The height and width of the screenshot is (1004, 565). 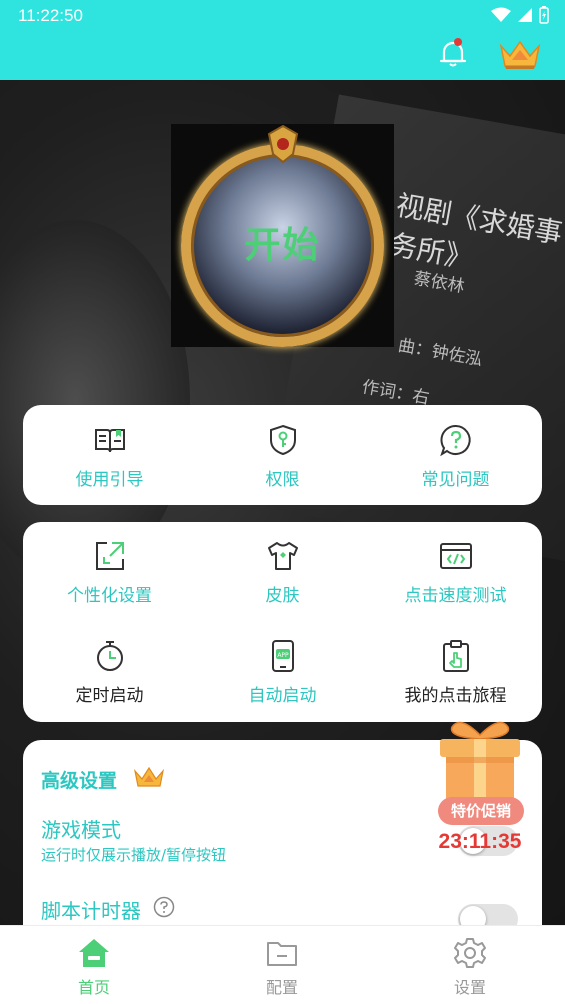 What do you see at coordinates (282, 556) in the screenshot?
I see `tshirt-icon` at bounding box center [282, 556].